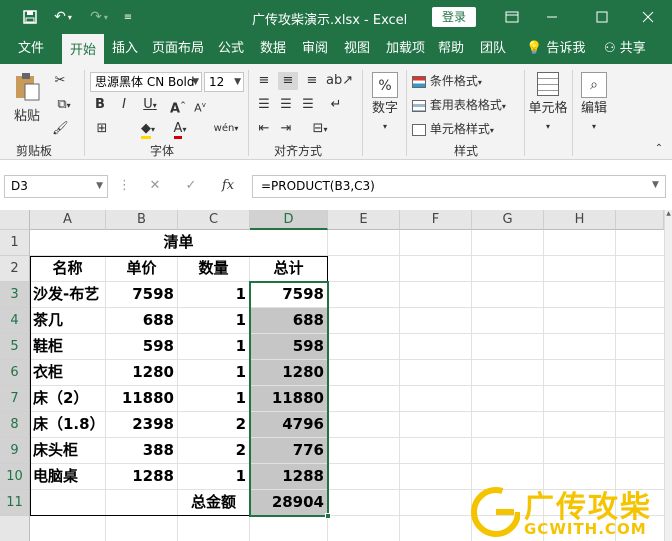  Describe the element at coordinates (640, 220) in the screenshot. I see `column-header` at that location.